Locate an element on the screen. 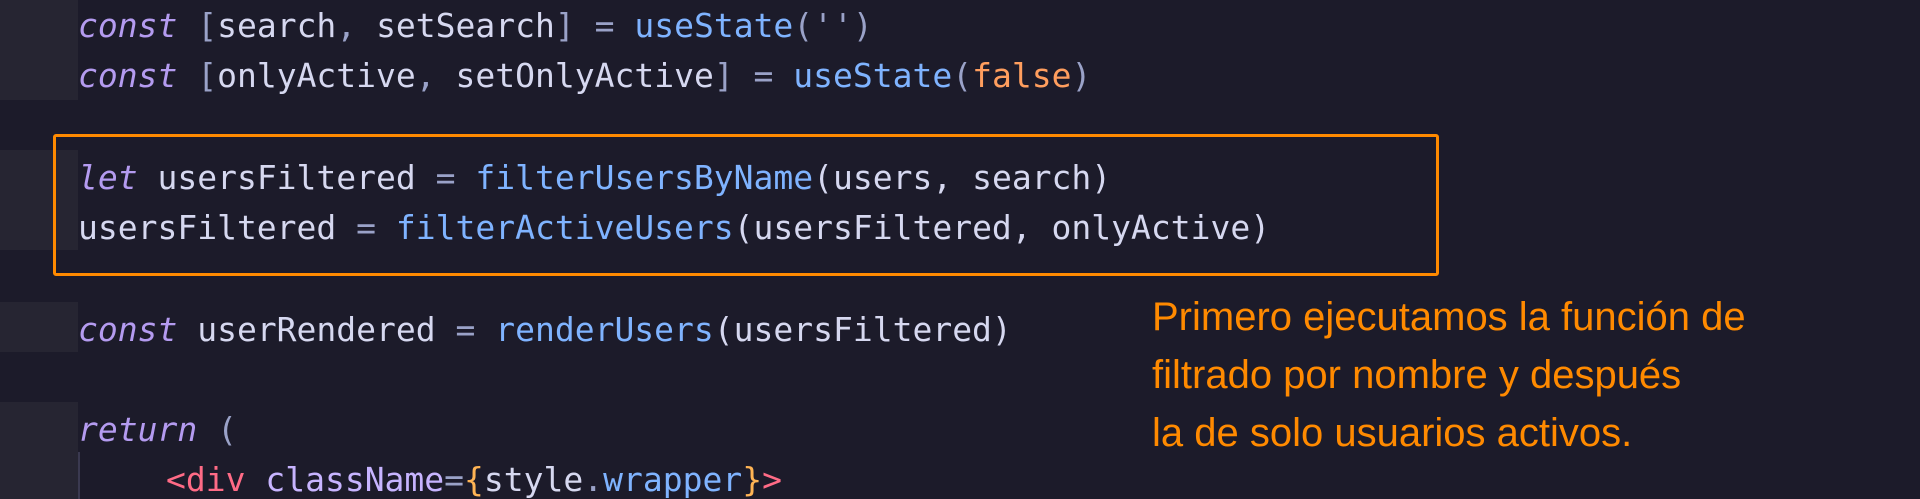 This screenshot has height=499, width=1920. annotation-line-3: la de solo usuarios activos. is located at coordinates (1392, 433).